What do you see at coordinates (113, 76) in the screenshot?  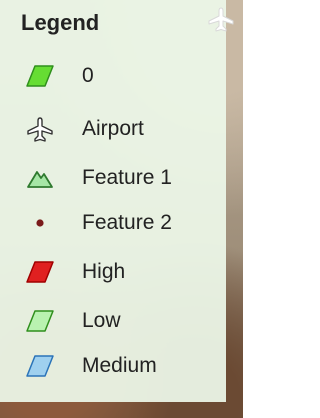 I see `legend-item-0: 0` at bounding box center [113, 76].